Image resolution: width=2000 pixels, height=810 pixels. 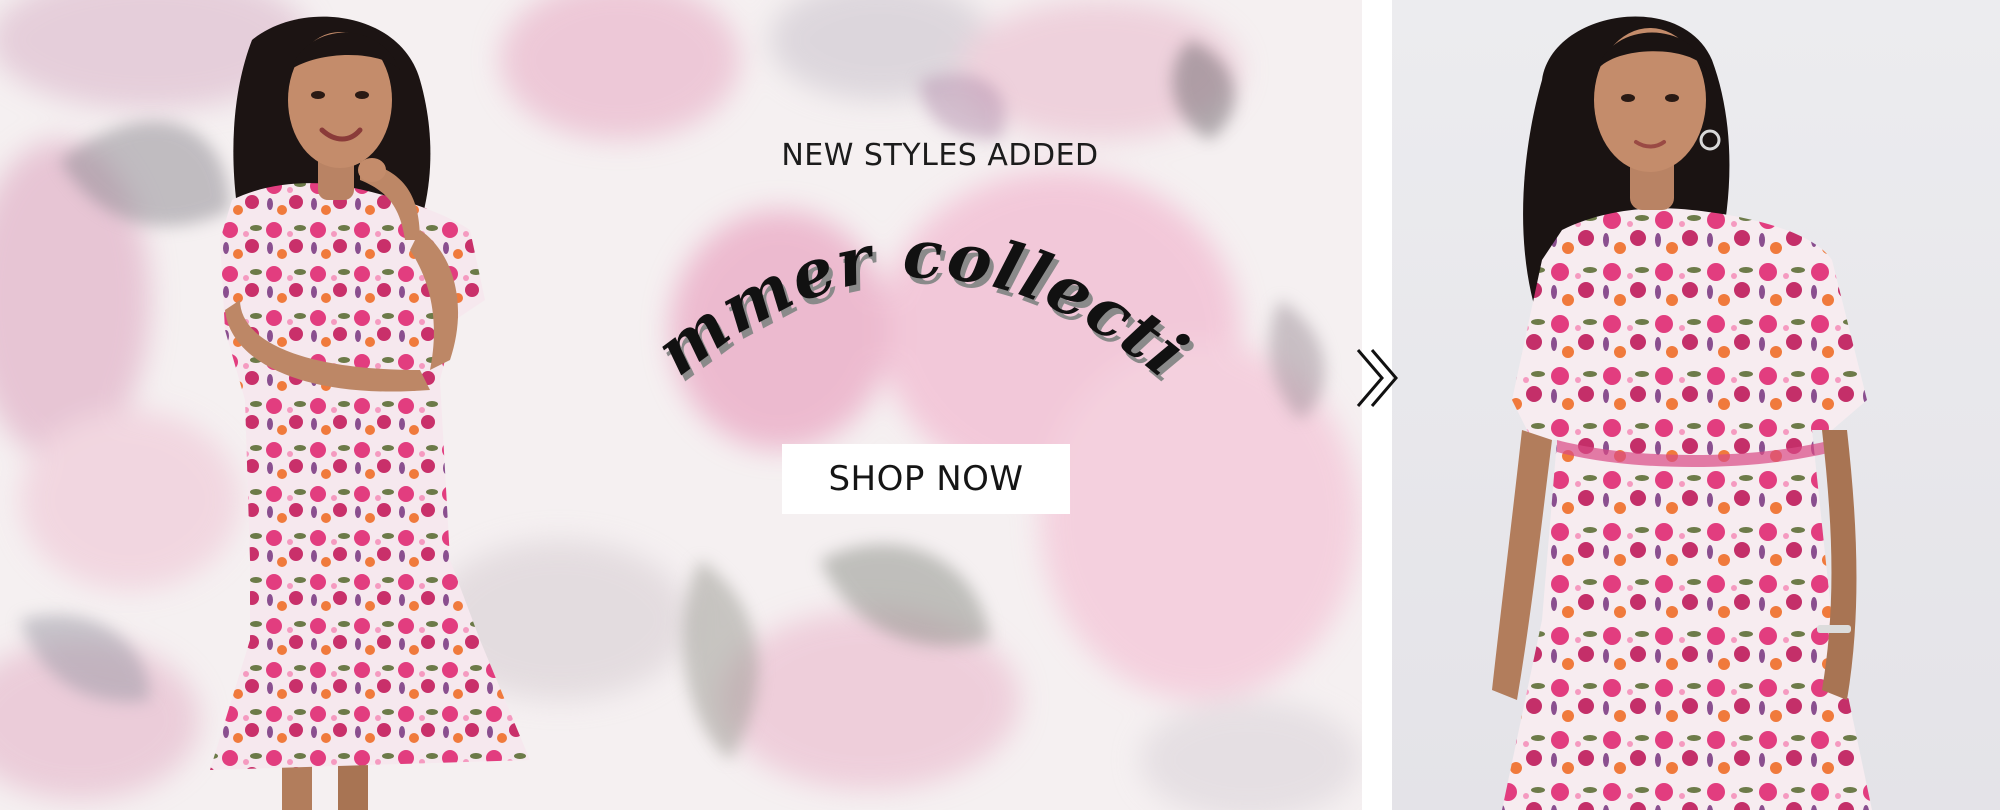 What do you see at coordinates (1380, 378) in the screenshot?
I see `double-chevron-right-icon` at bounding box center [1380, 378].